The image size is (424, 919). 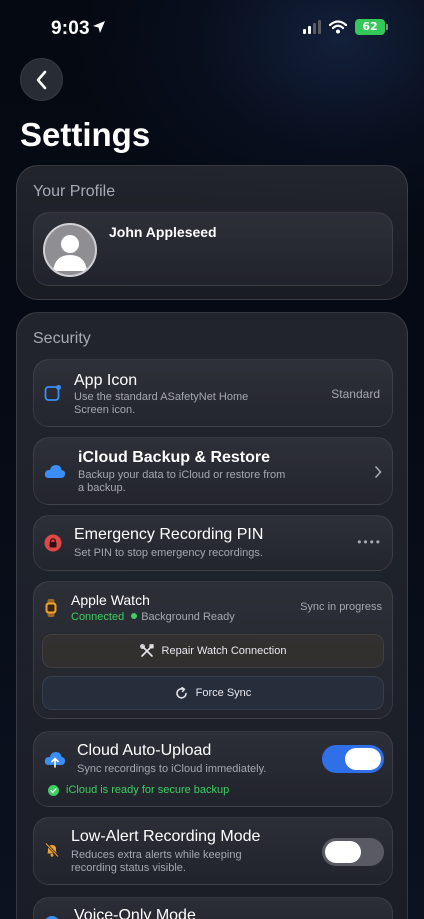 I want to click on force-sync-button: Force Sync, so click(x=213, y=693).